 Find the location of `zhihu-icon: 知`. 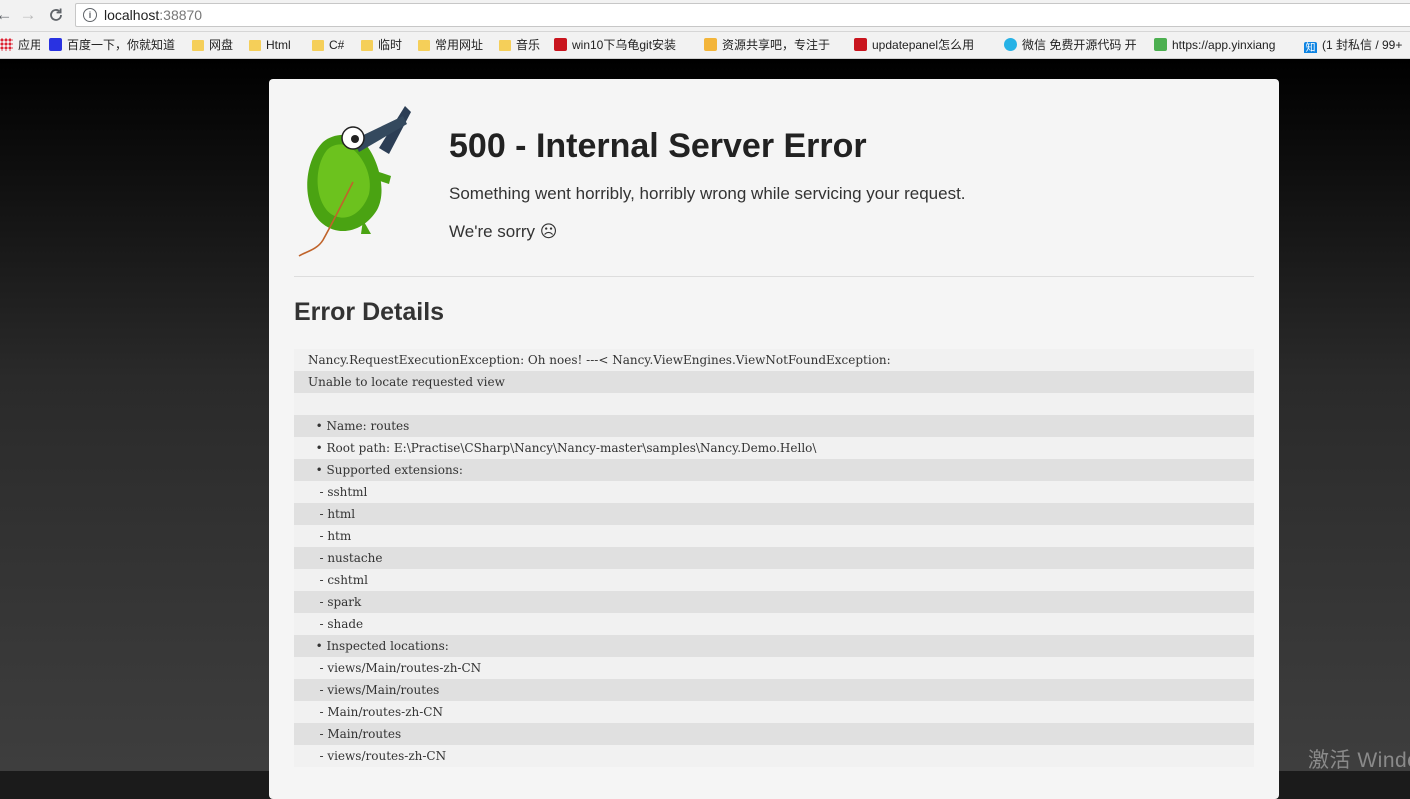

zhihu-icon: 知 is located at coordinates (1310, 47).